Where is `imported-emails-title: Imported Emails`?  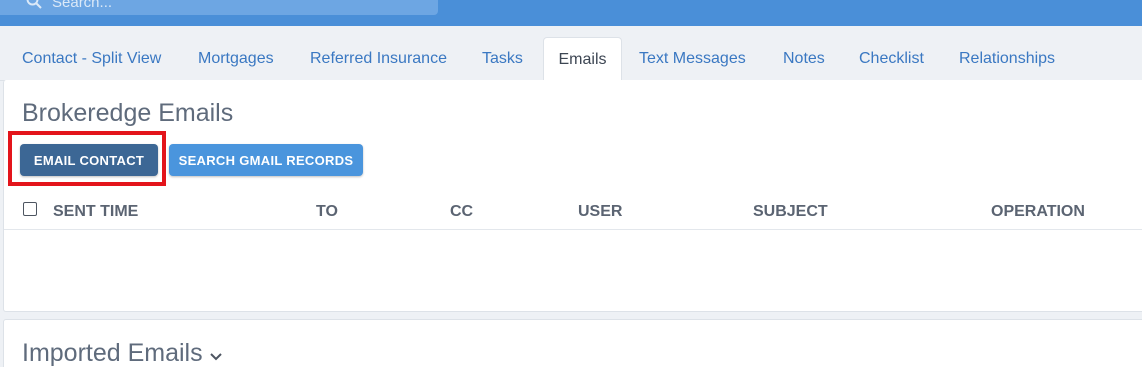
imported-emails-title: Imported Emails is located at coordinates (112, 353).